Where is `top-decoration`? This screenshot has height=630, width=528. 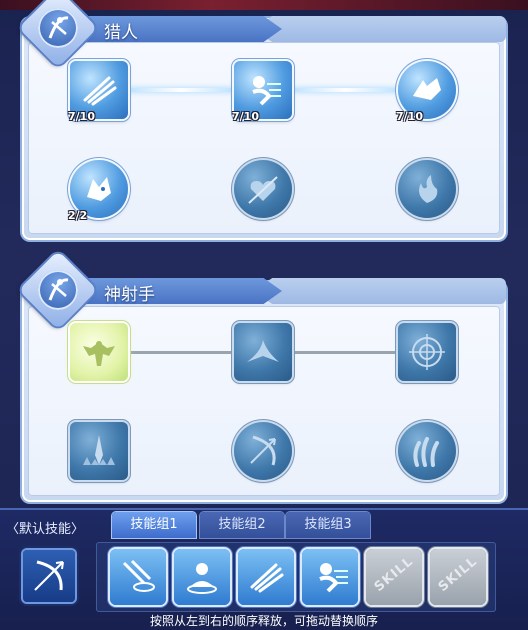 top-decoration is located at coordinates (264, 5).